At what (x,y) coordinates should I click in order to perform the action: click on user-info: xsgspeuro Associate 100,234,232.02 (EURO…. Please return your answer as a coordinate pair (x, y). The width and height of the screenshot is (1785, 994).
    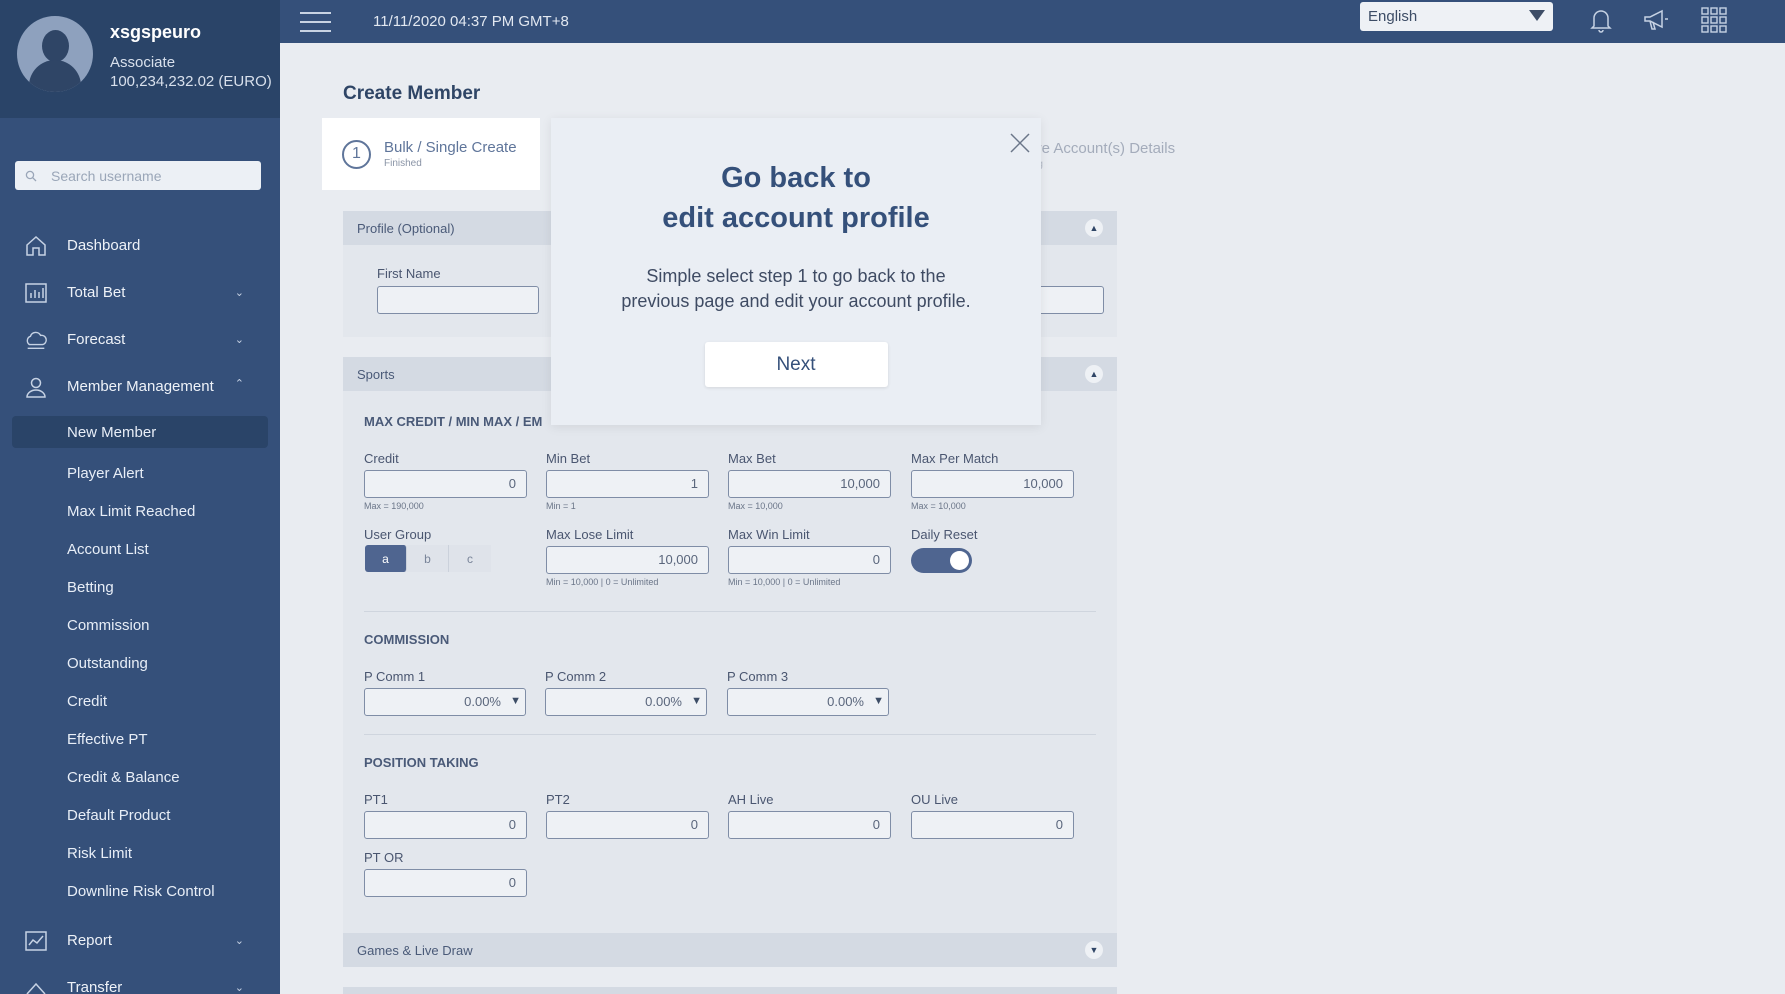
    Looking at the image, I should click on (191, 70).